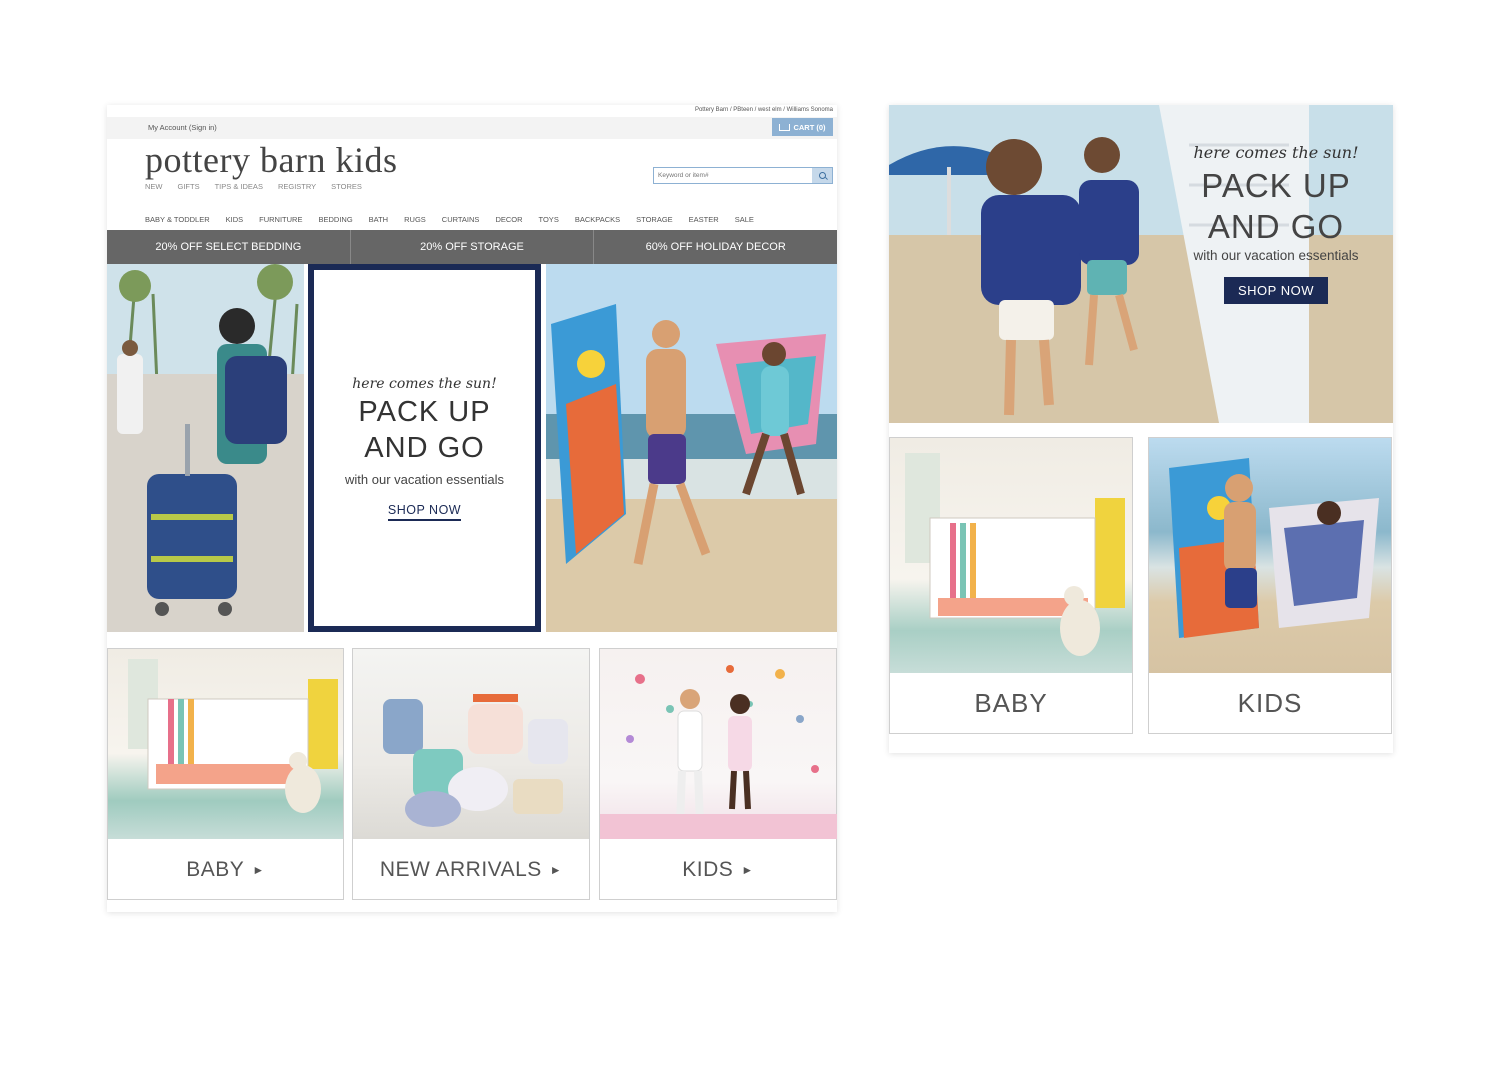  I want to click on subnav-item: STORES, so click(346, 186).